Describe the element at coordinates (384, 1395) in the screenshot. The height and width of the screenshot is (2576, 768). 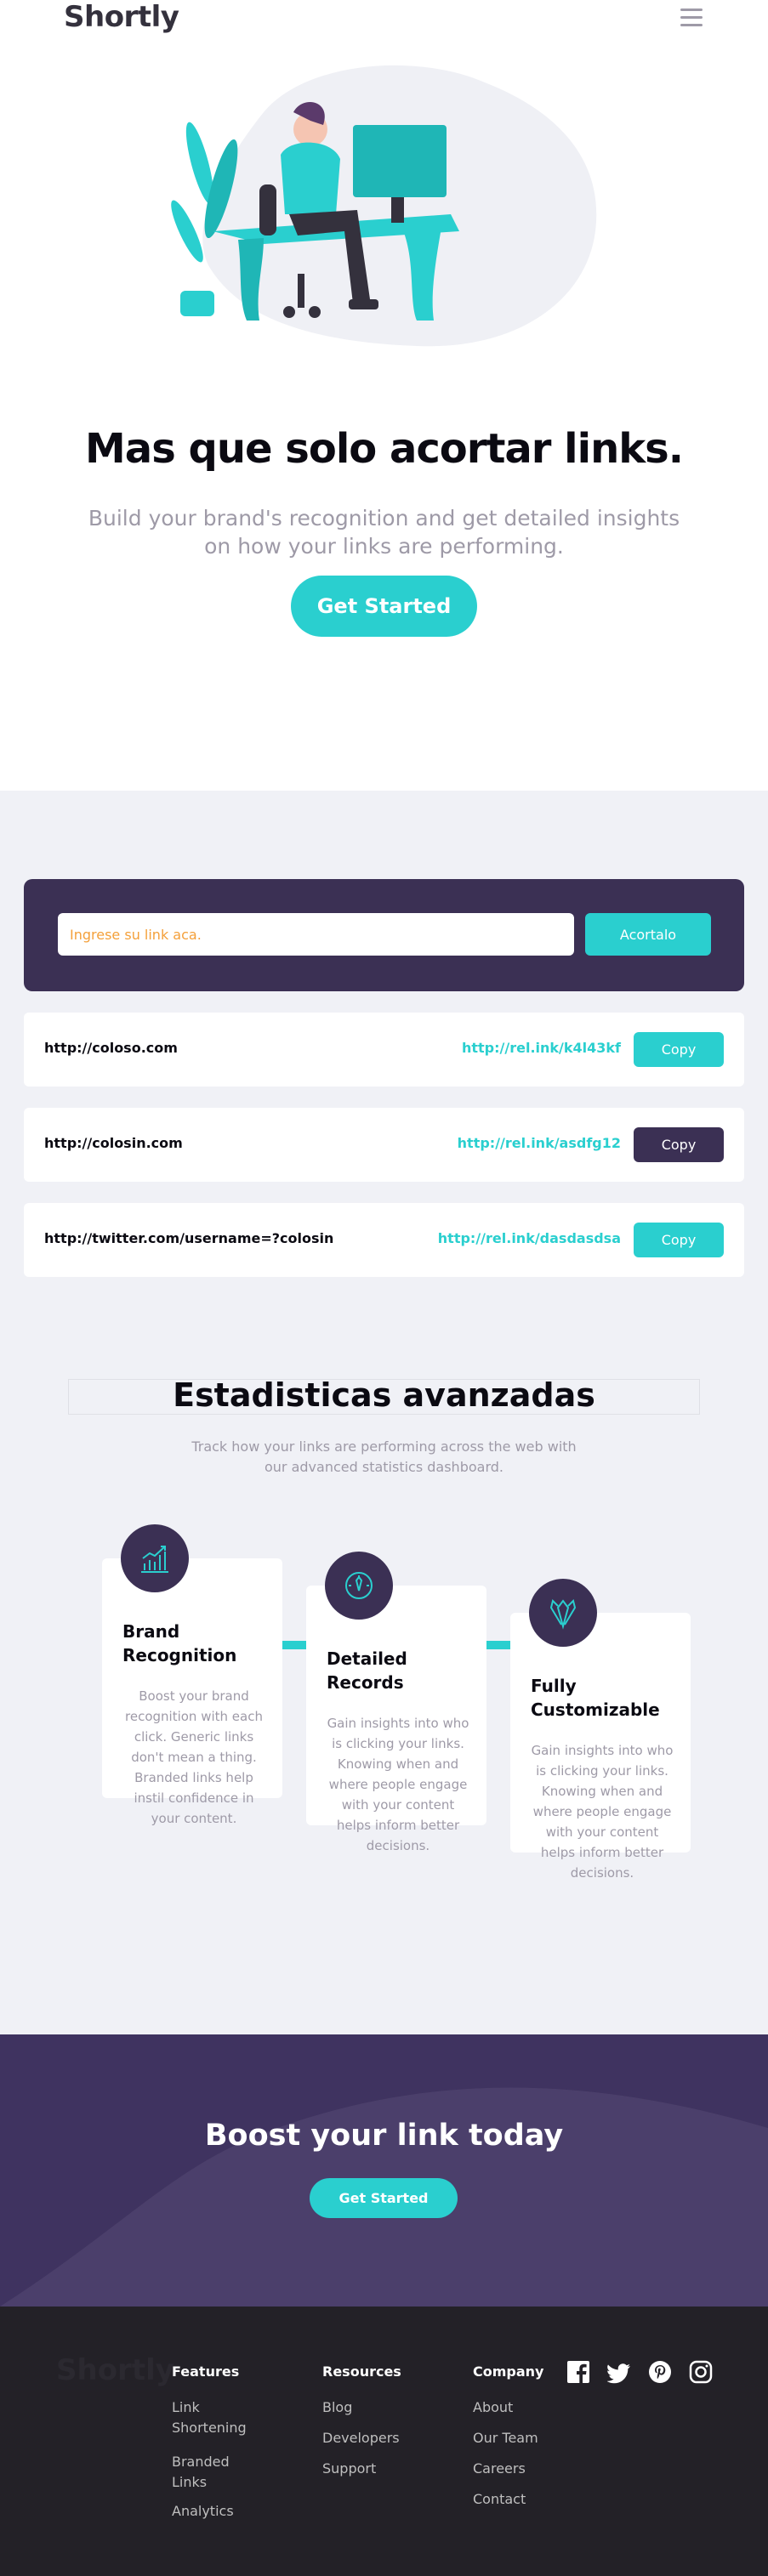
I see `stats-title: Estadisticas avanzadas` at that location.